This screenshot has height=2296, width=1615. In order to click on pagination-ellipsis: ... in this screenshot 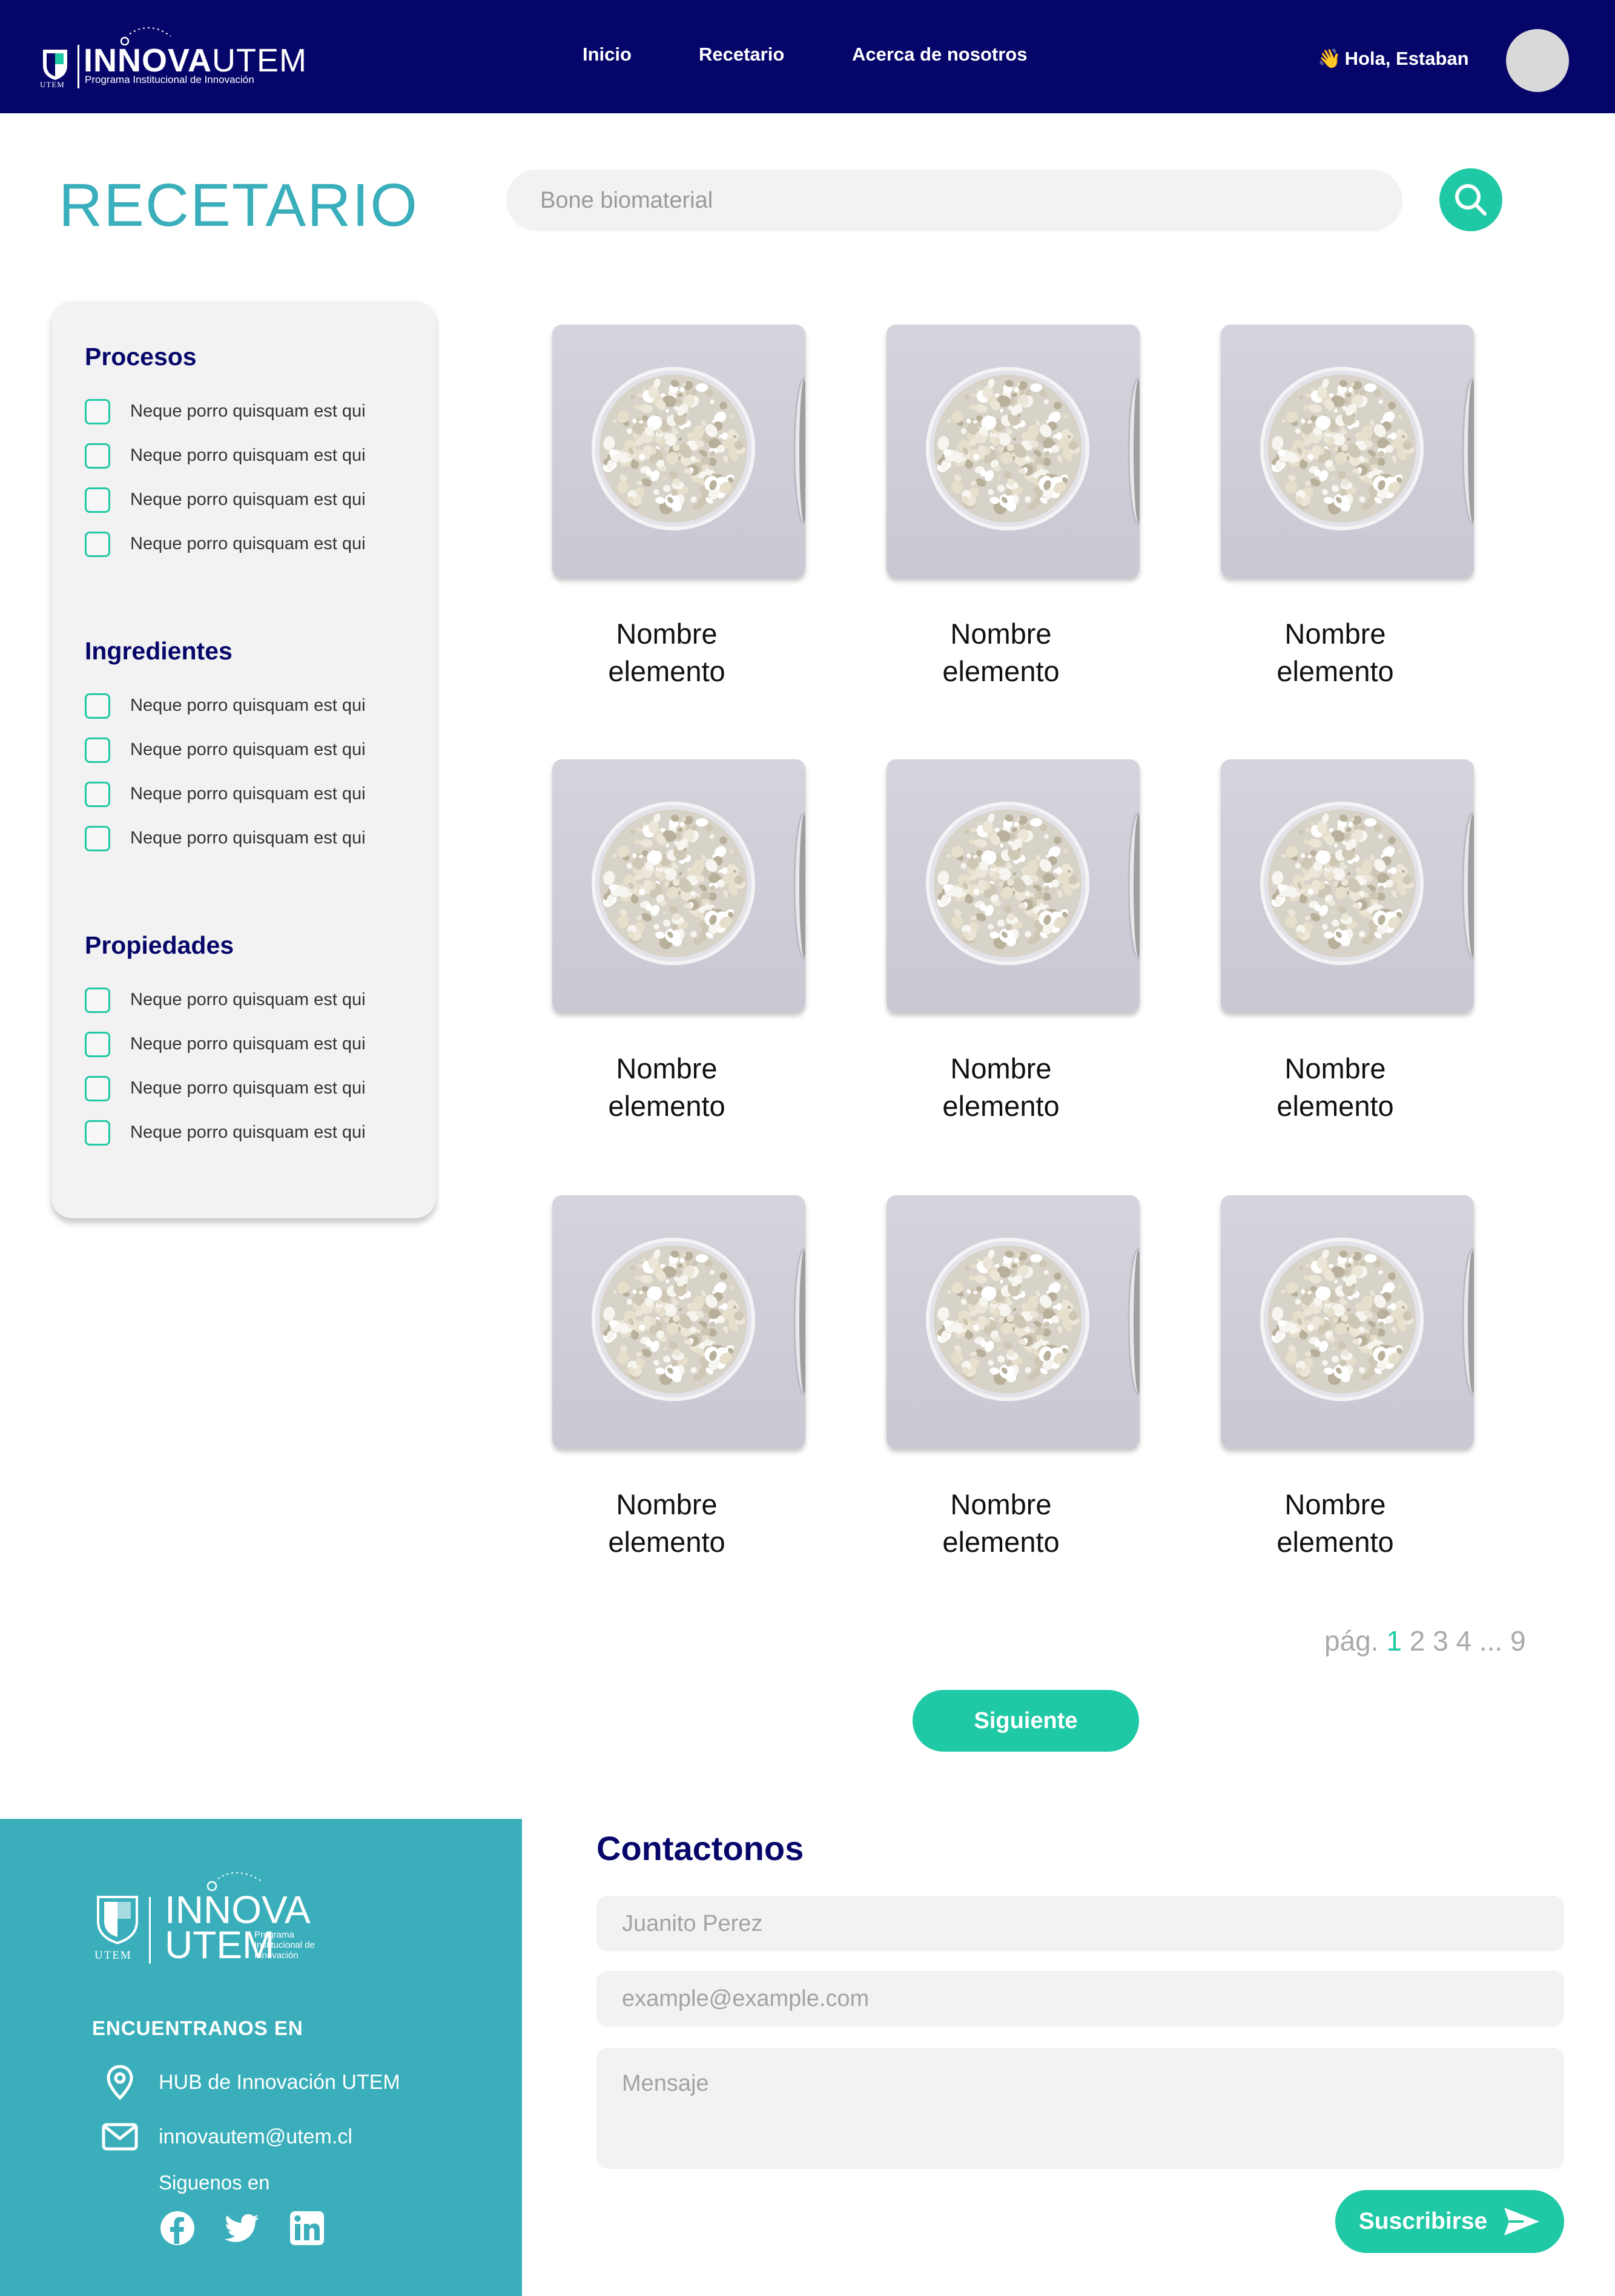, I will do `click(1491, 1641)`.